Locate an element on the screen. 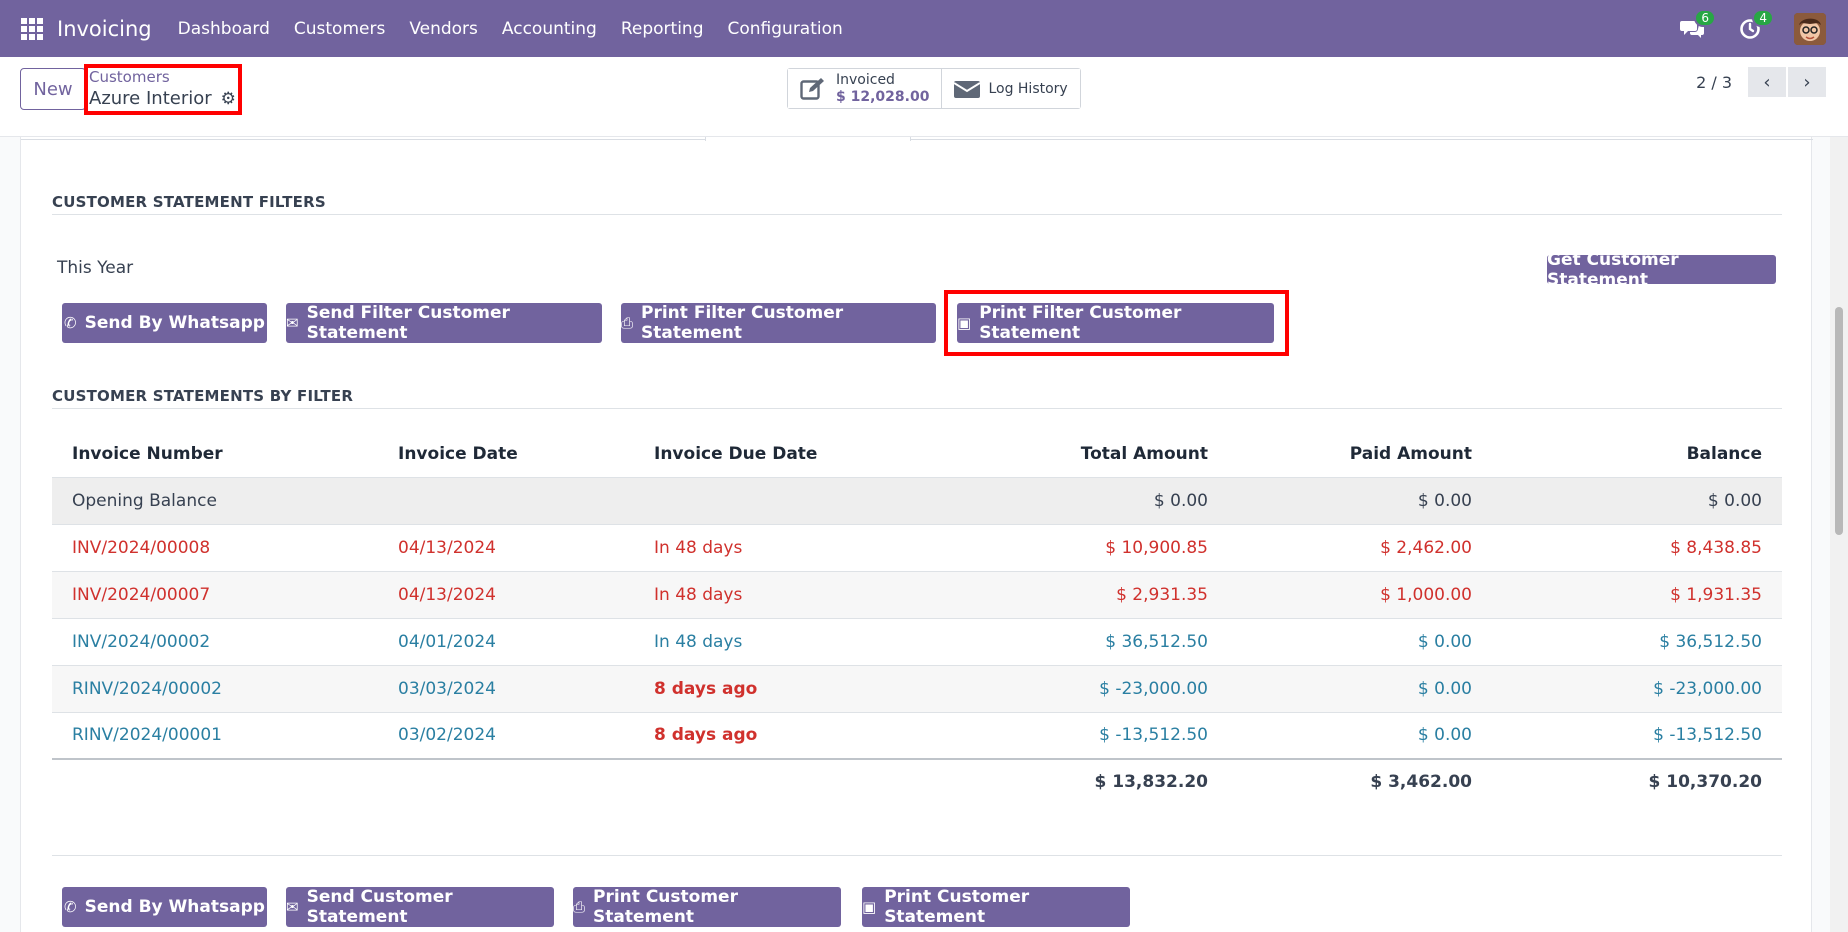 Image resolution: width=1848 pixels, height=932 pixels. systray: 6 4 is located at coordinates (1737, 26).